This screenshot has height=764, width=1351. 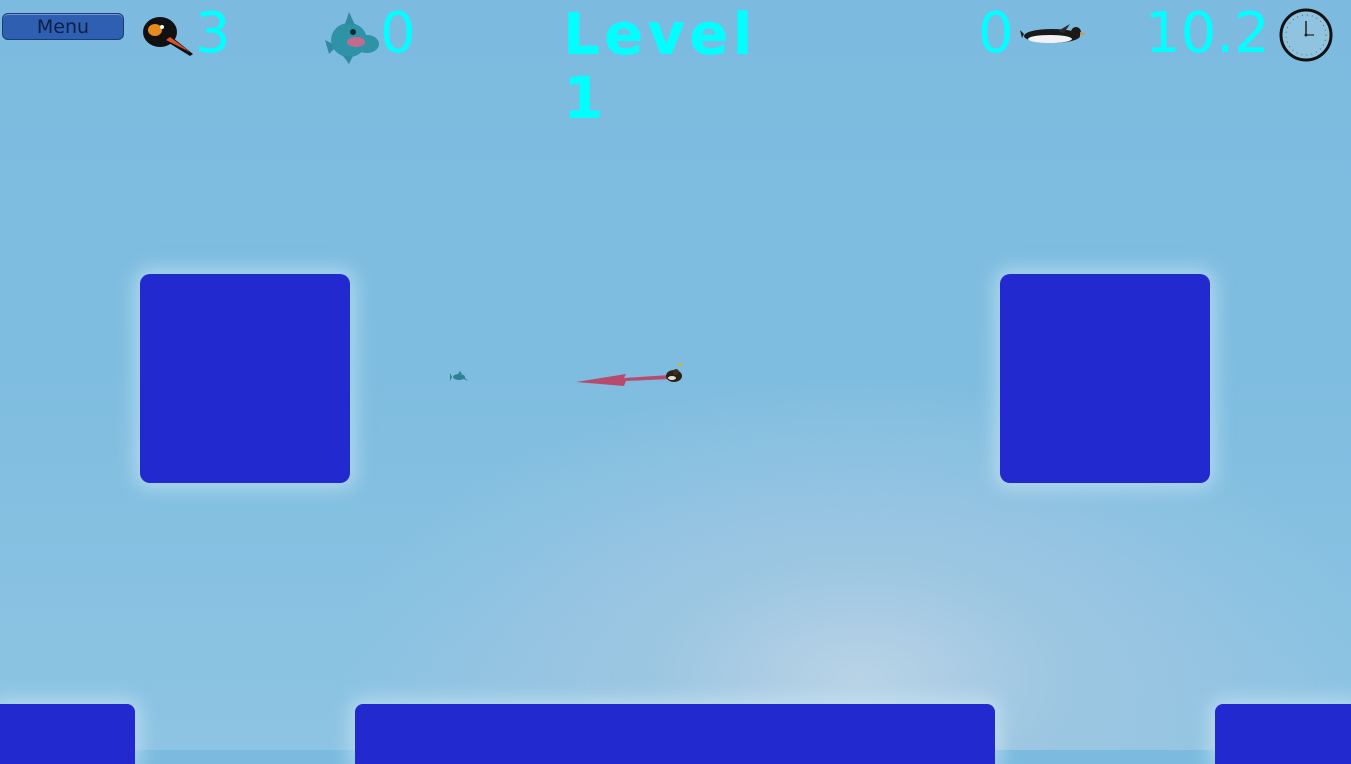 I want to click on clock-icon, so click(x=1306, y=37).